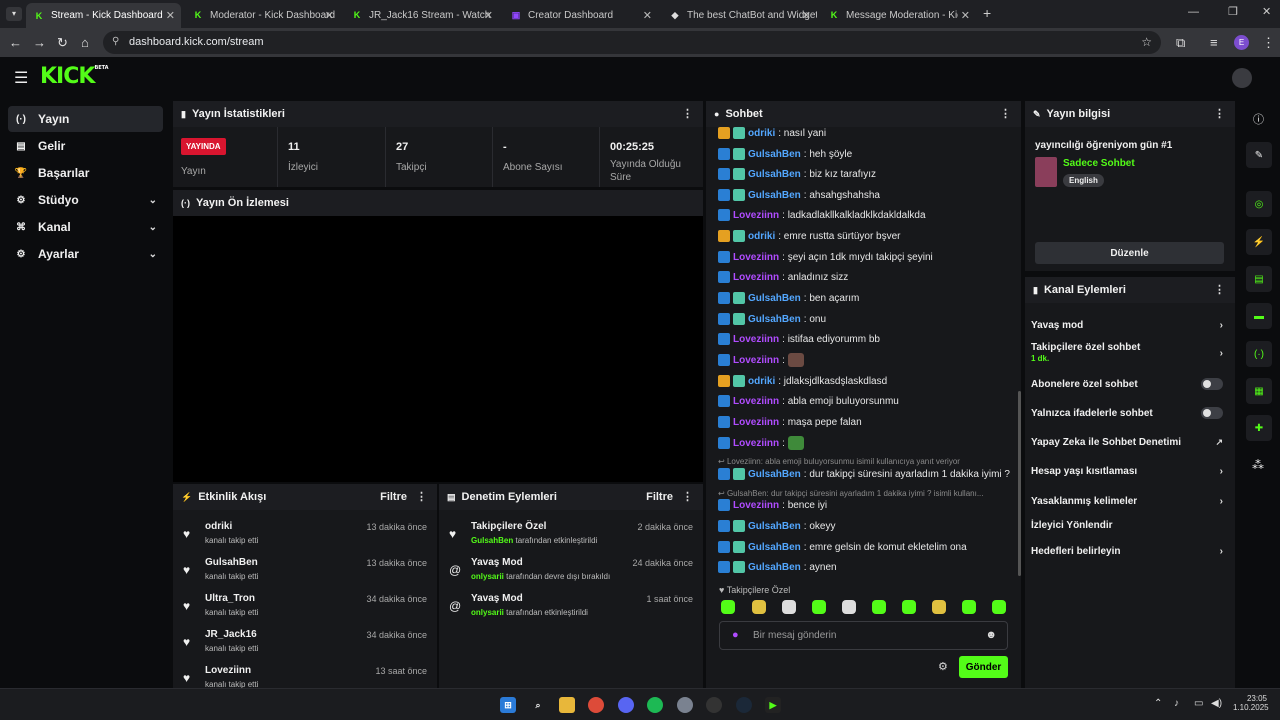  I want to click on tray-chevron-icon: ⌃, so click(1158, 703).